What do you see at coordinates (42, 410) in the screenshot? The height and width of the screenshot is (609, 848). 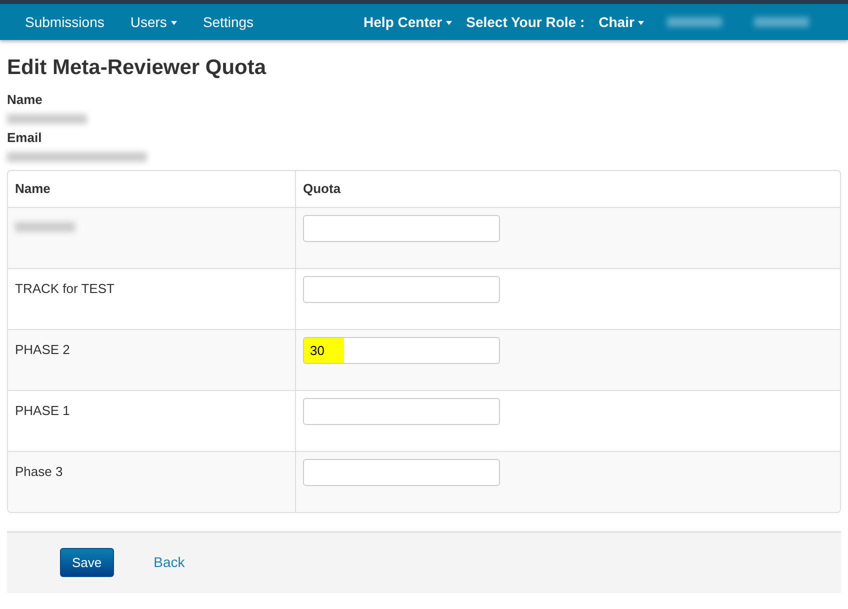 I see `table-cell: PHASE 1` at bounding box center [42, 410].